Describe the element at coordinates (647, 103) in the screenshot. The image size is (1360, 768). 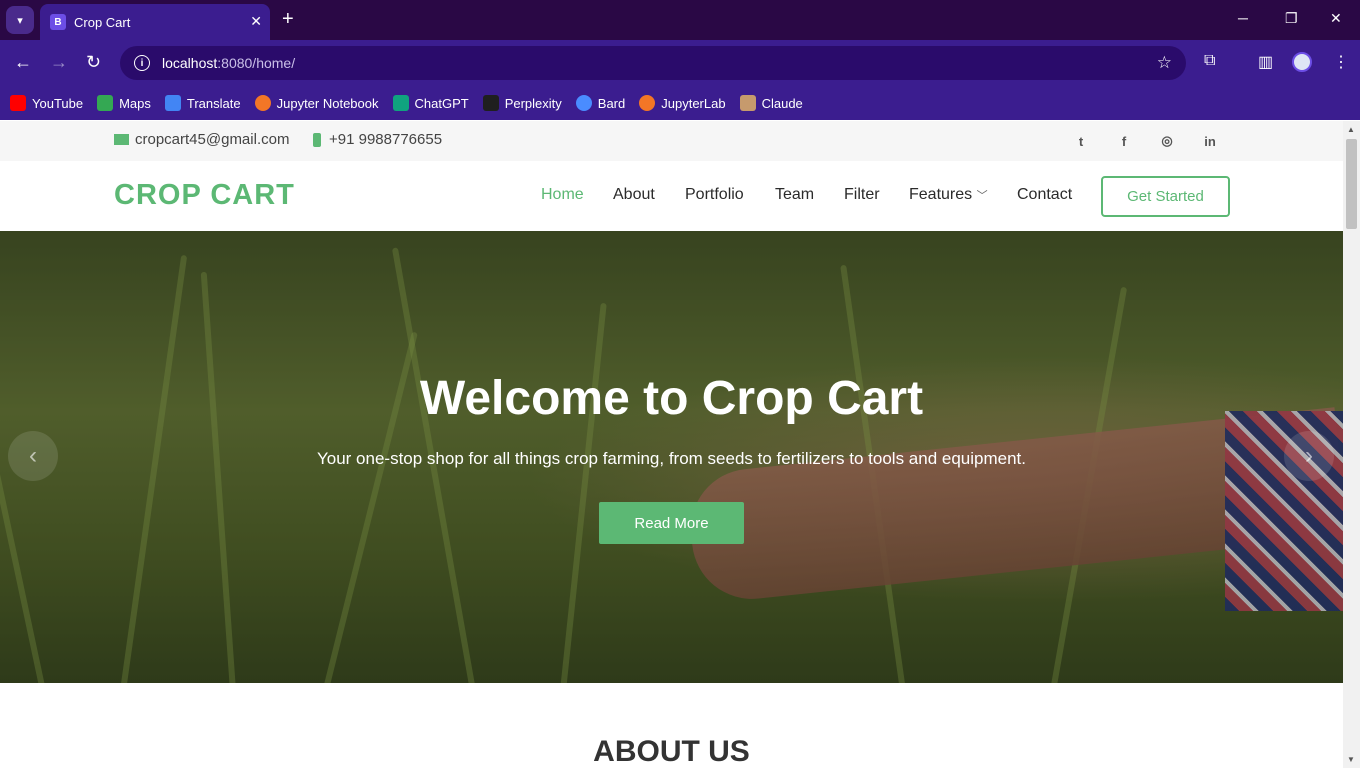
I see `jupyterlab-icon` at that location.